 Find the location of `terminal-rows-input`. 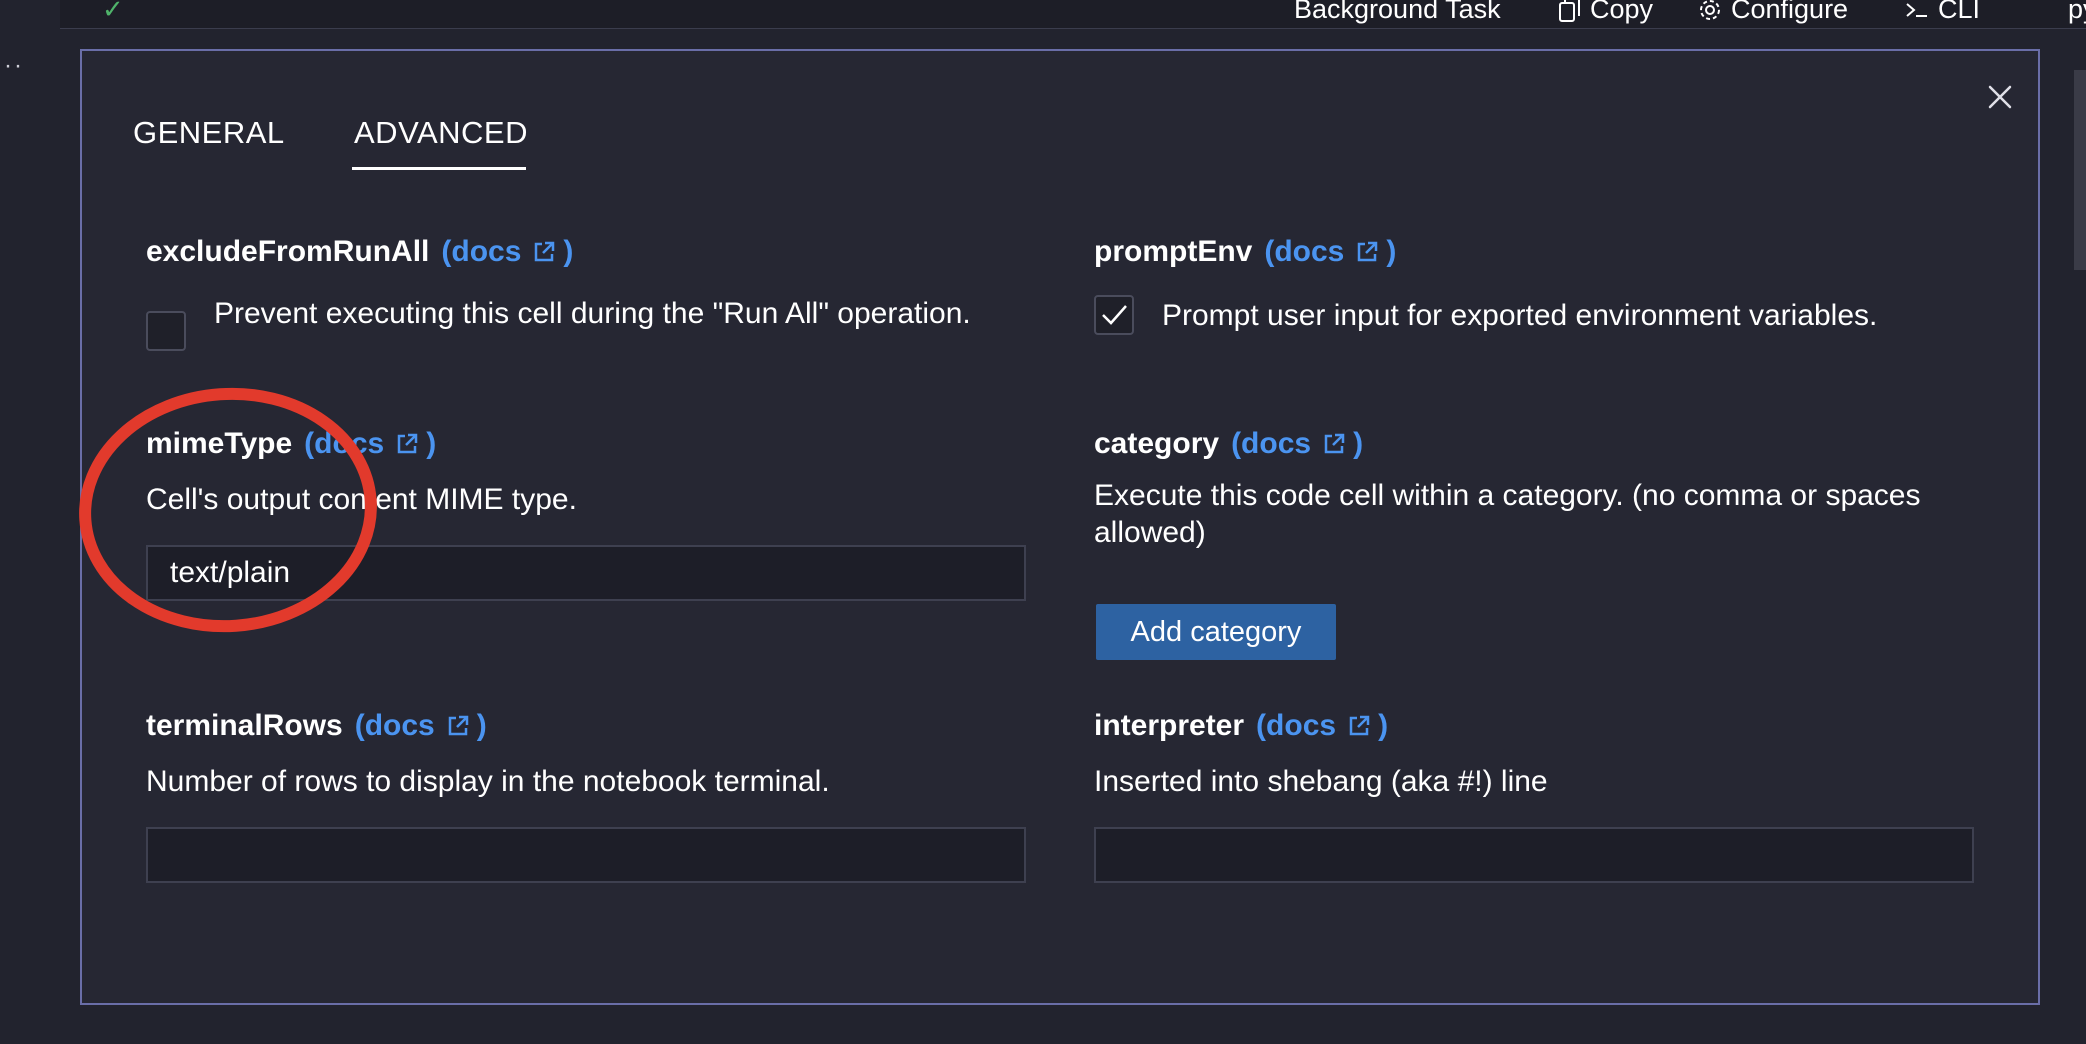

terminal-rows-input is located at coordinates (586, 855).